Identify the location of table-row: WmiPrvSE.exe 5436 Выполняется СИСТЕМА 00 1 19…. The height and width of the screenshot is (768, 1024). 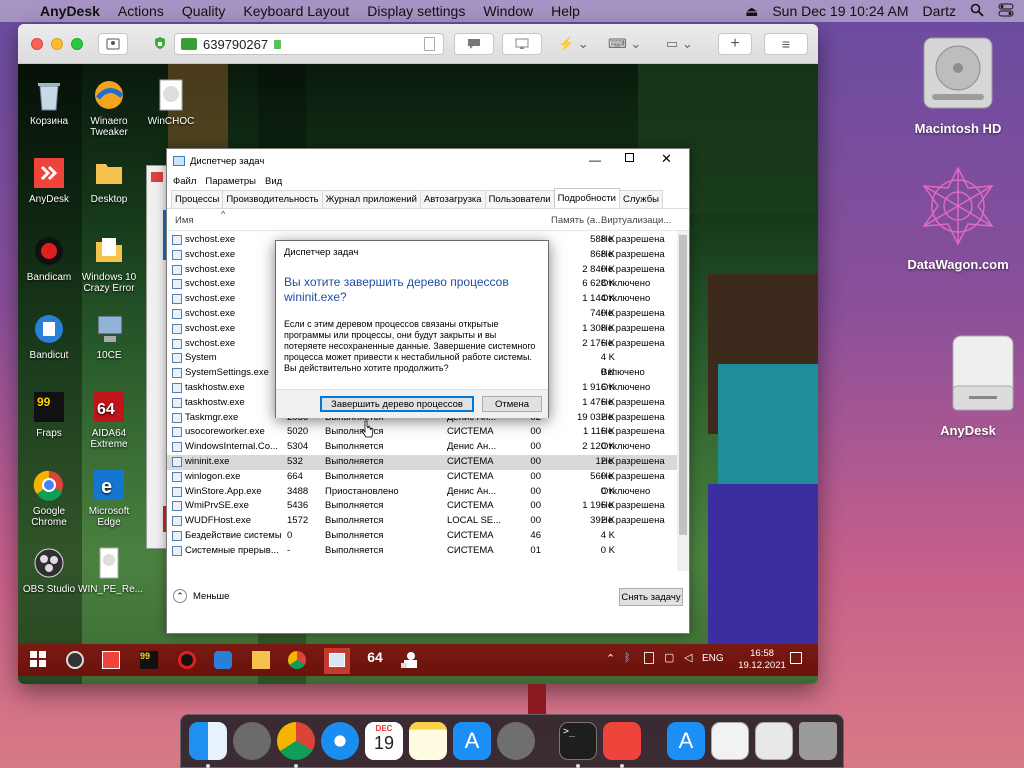
(422, 506).